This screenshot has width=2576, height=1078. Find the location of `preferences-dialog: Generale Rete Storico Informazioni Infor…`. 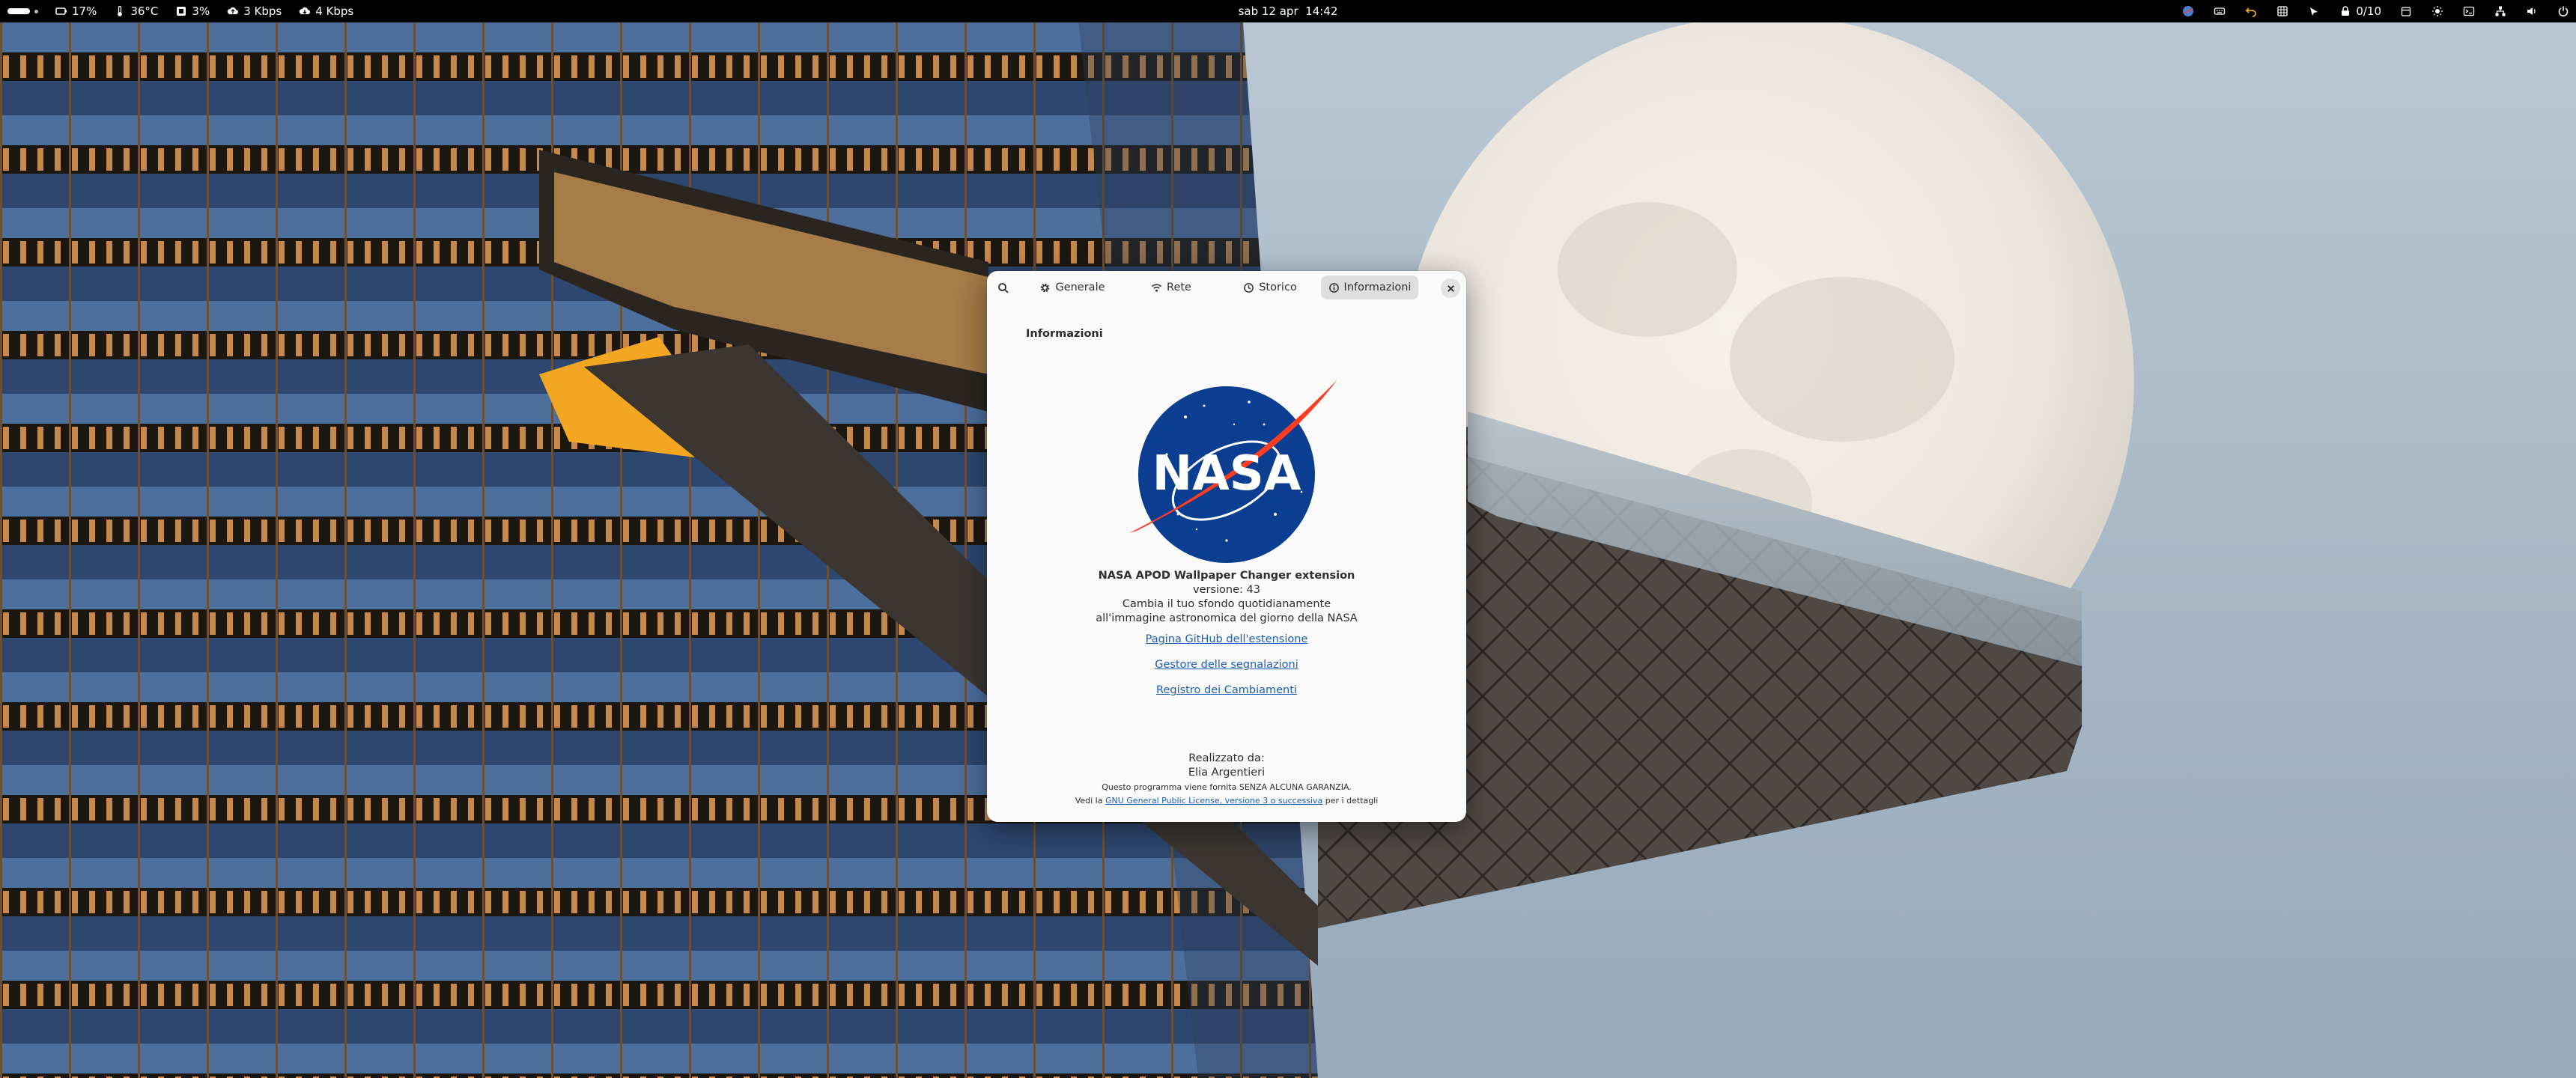

preferences-dialog: Generale Rete Storico Informazioni Infor… is located at coordinates (1226, 546).